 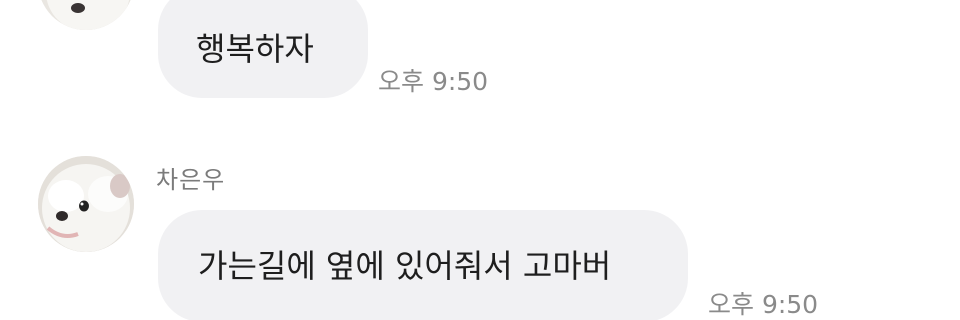 What do you see at coordinates (255, 49) in the screenshot?
I see `message-text: 행복하자` at bounding box center [255, 49].